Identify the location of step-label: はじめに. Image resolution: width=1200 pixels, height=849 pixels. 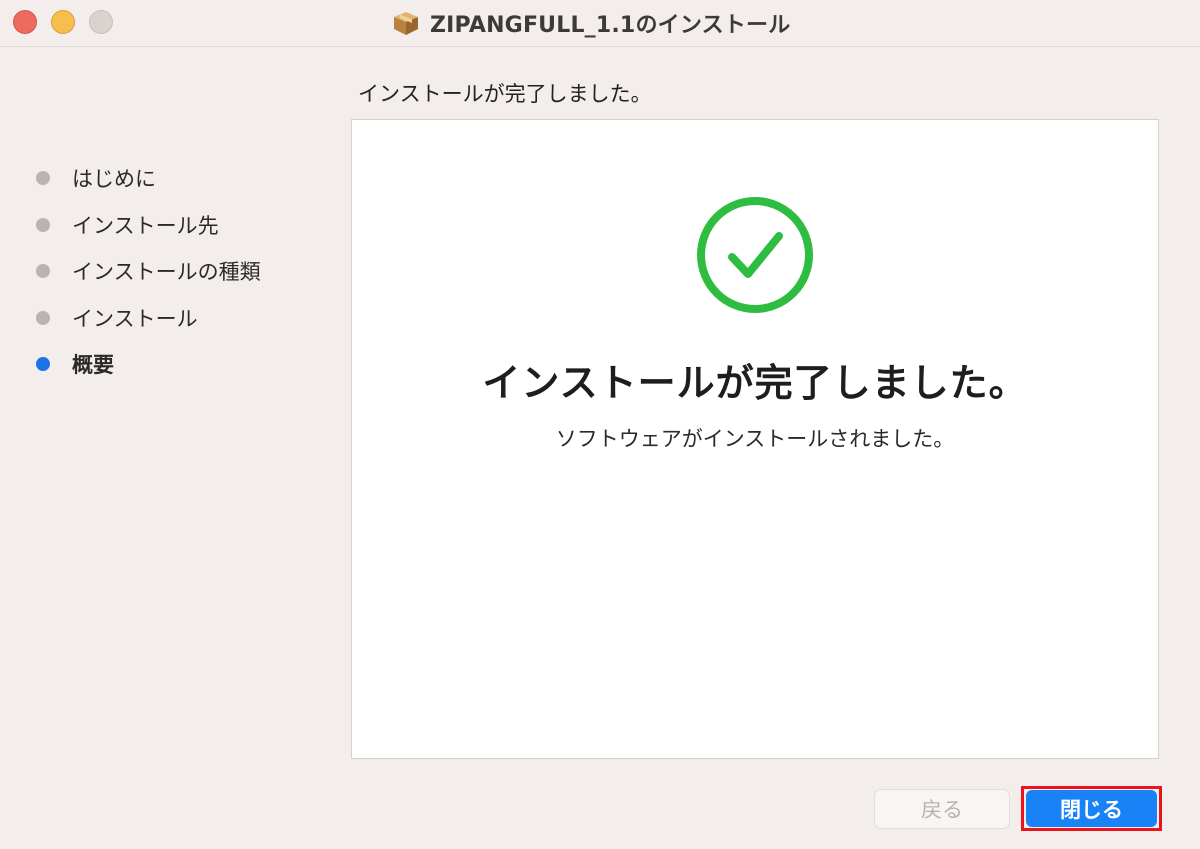
(114, 179).